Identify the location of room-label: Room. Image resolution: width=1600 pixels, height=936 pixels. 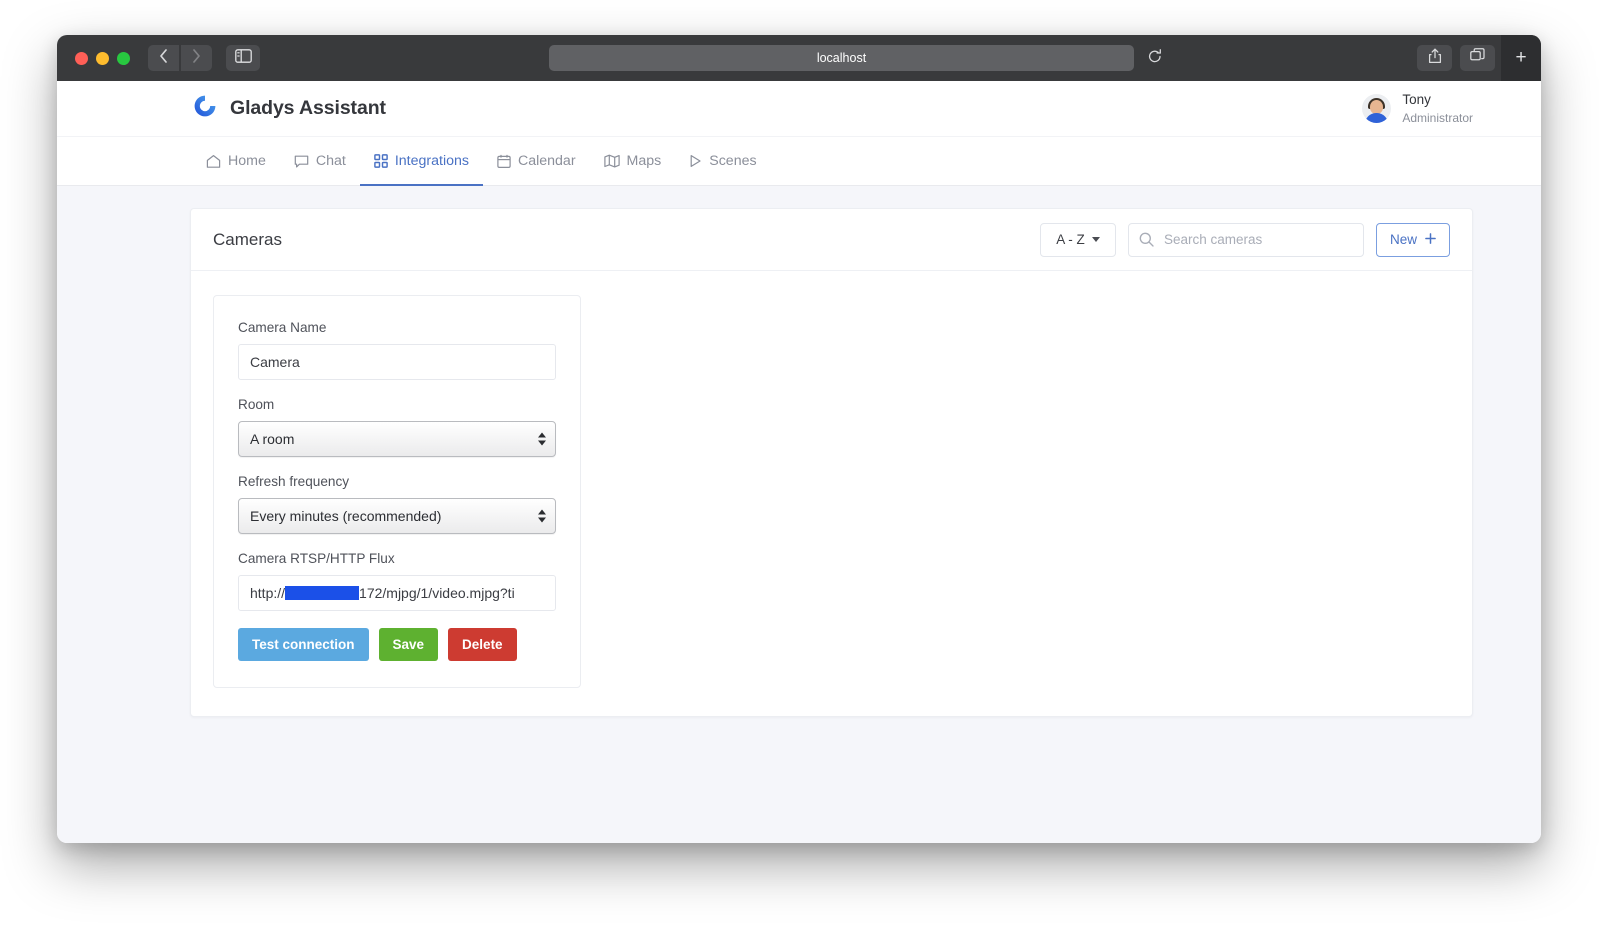
(256, 404).